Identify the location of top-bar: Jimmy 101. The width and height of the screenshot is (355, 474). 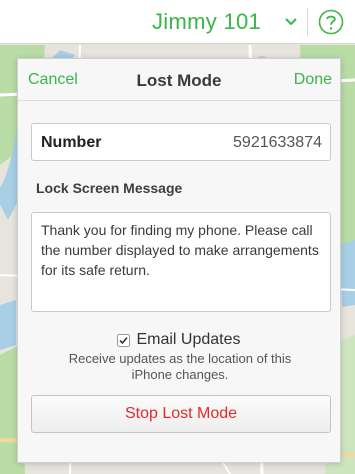
(177, 22).